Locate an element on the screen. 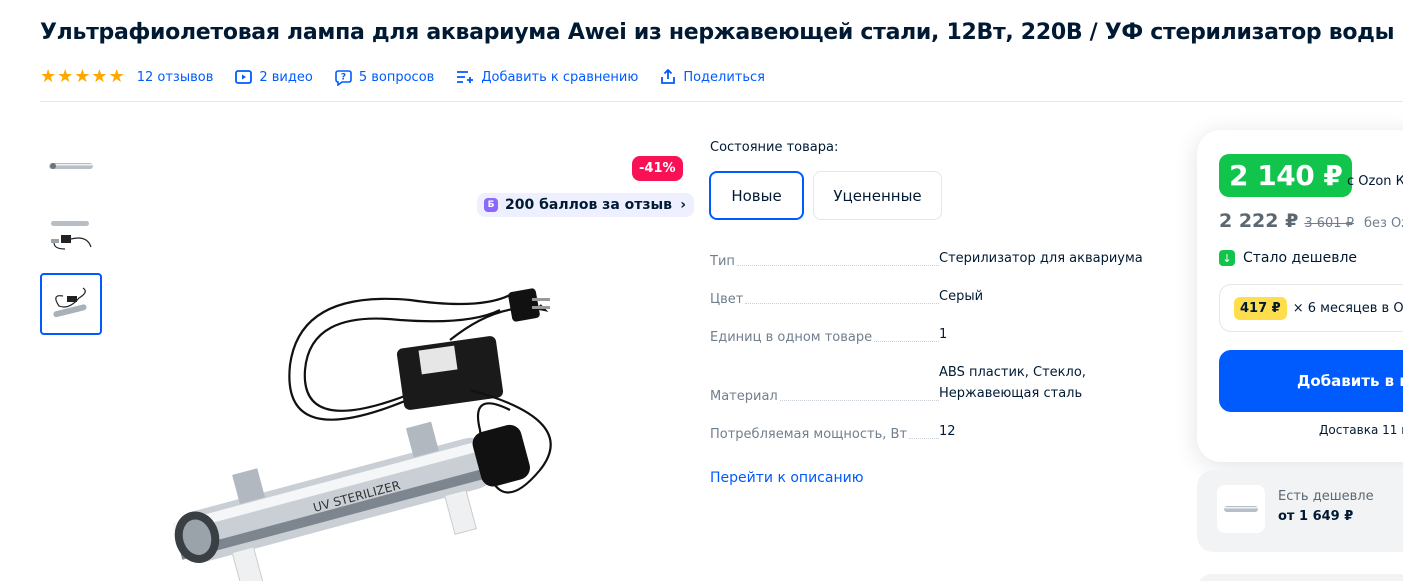 The height and width of the screenshot is (581, 1403). spec-key: Тип is located at coordinates (723, 261).